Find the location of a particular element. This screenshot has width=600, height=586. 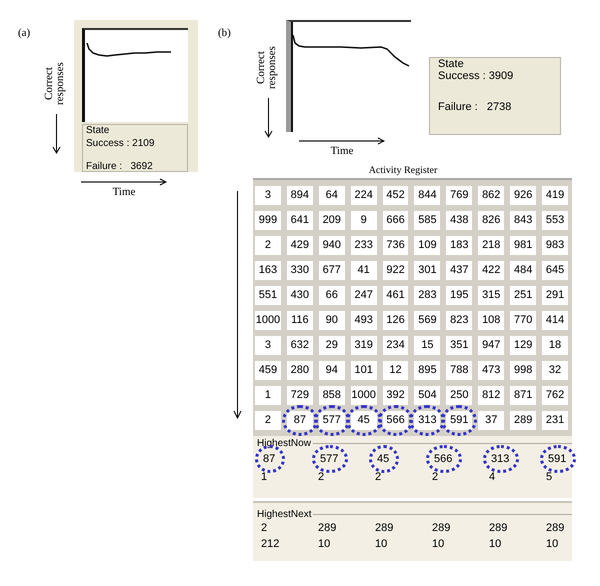

axis-label: Correct responses is located at coordinates (267, 69).